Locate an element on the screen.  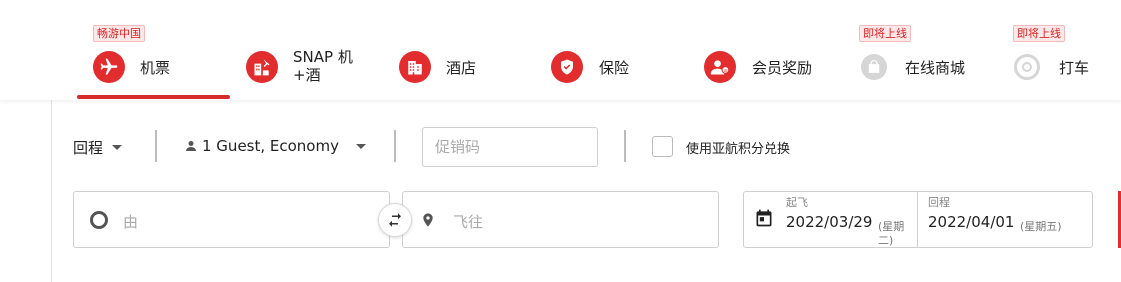
points-checkbox is located at coordinates (662, 146).